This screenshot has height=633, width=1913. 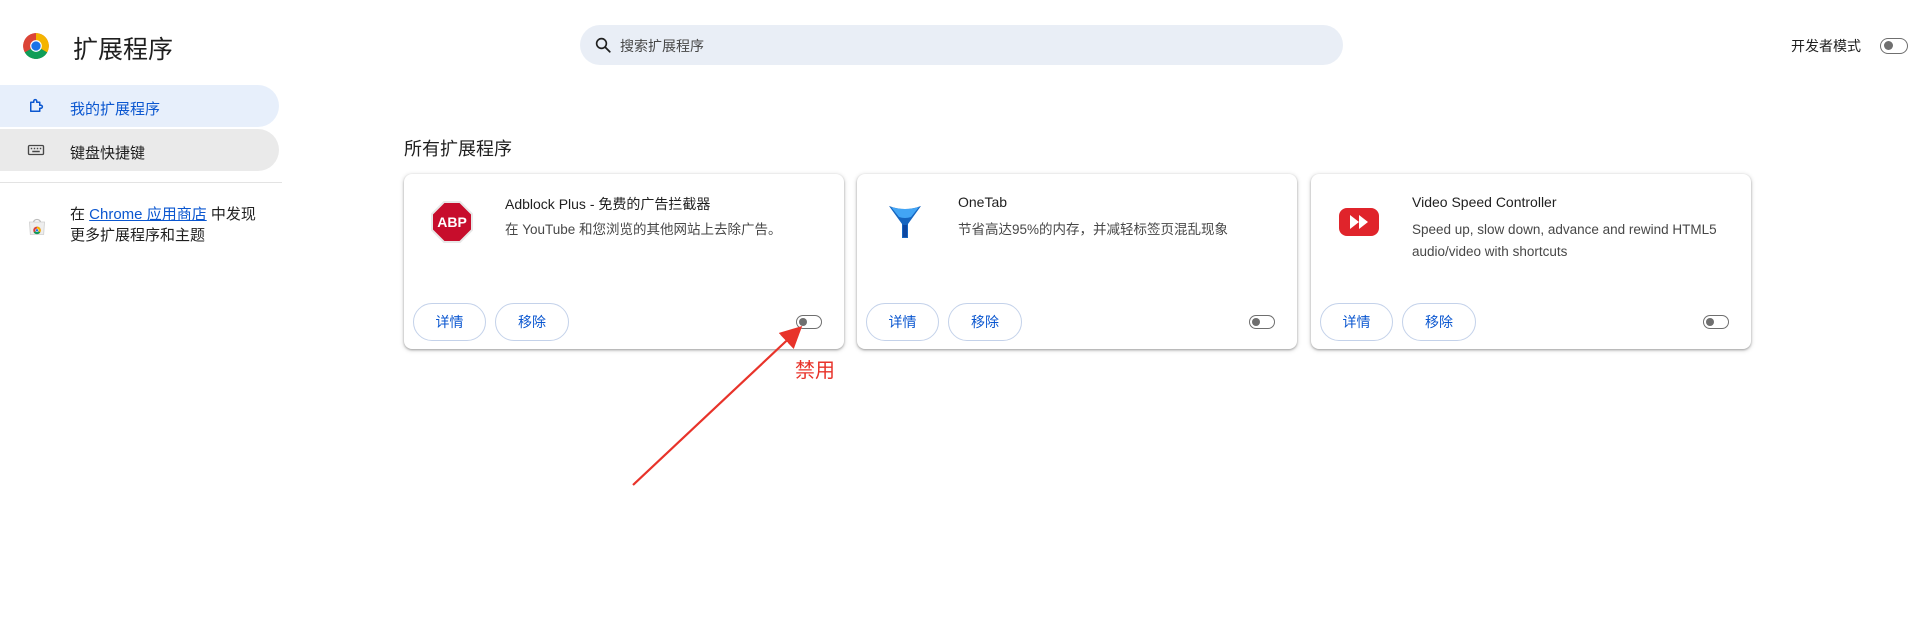 I want to click on sidebar-divider, so click(x=141, y=182).